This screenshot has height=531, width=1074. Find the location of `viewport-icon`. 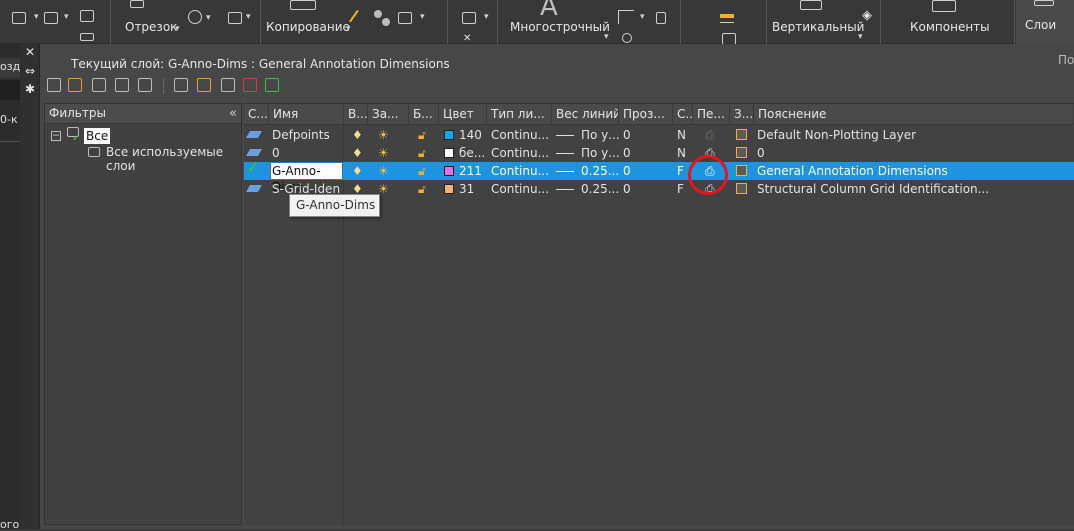

viewport-icon is located at coordinates (811, 5).